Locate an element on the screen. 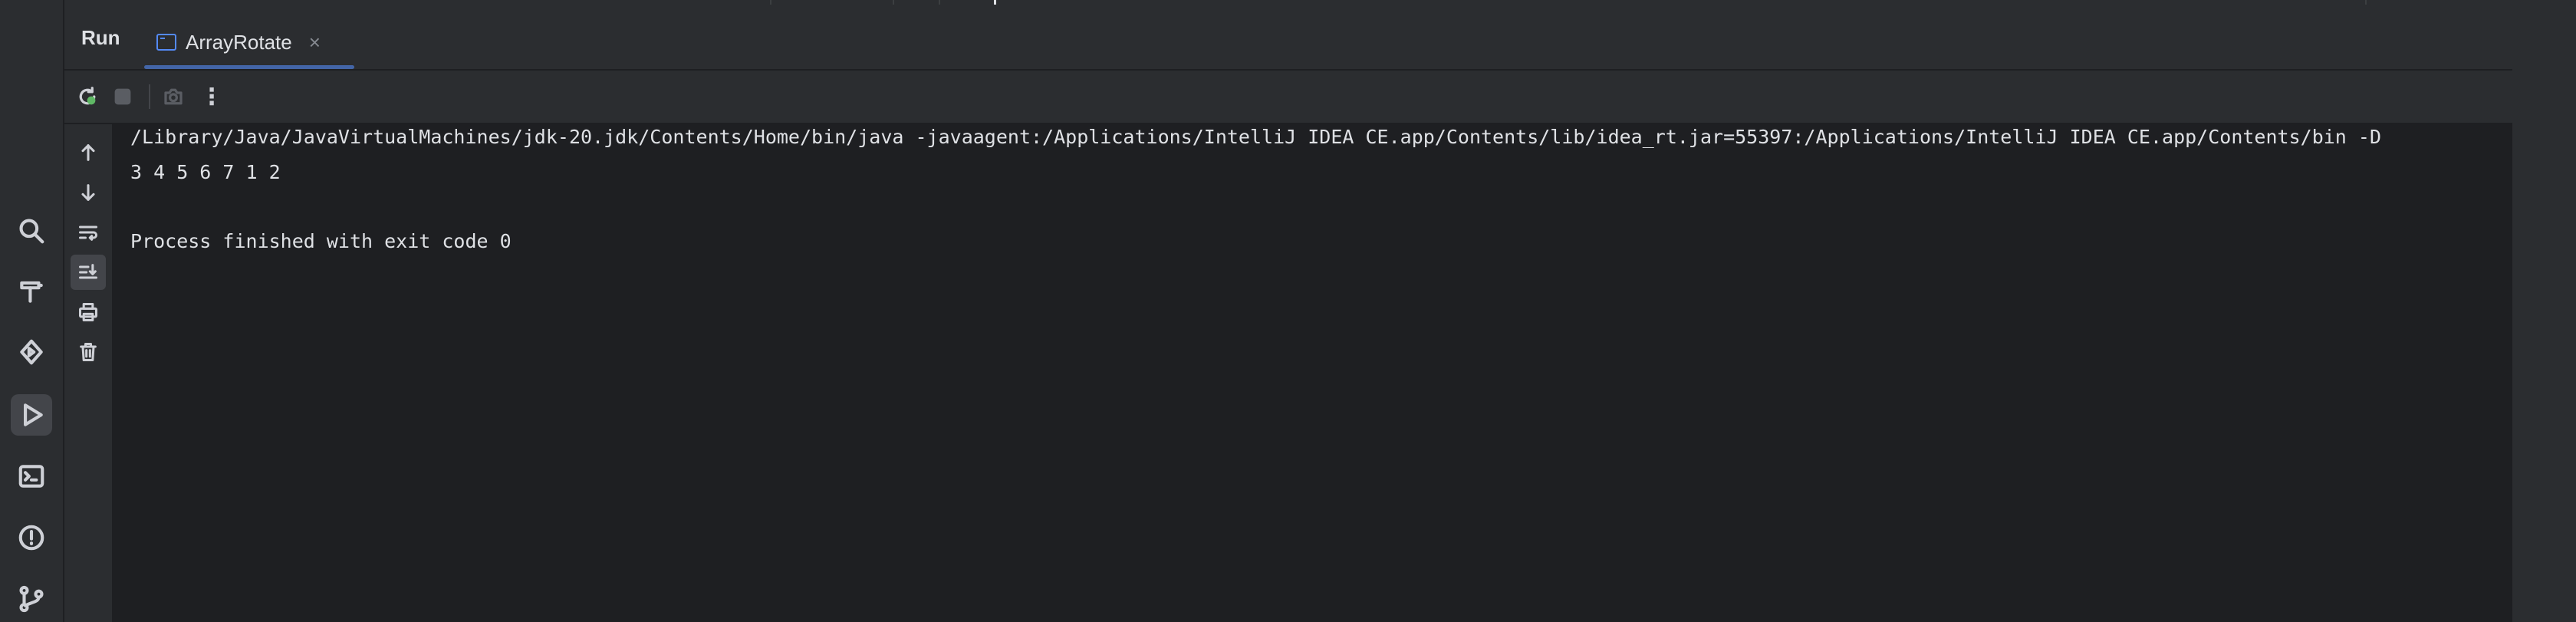 The image size is (2576, 622). left-tool-strip is located at coordinates (32, 311).